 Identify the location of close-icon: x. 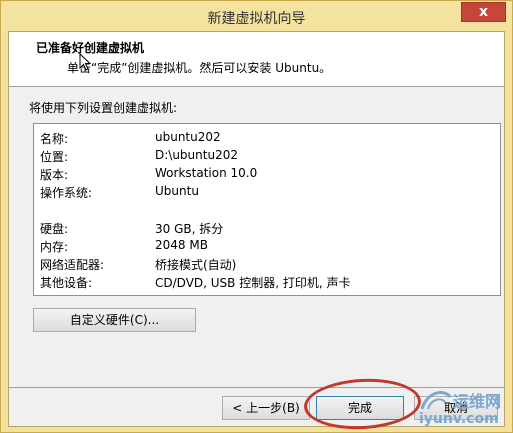
(483, 12).